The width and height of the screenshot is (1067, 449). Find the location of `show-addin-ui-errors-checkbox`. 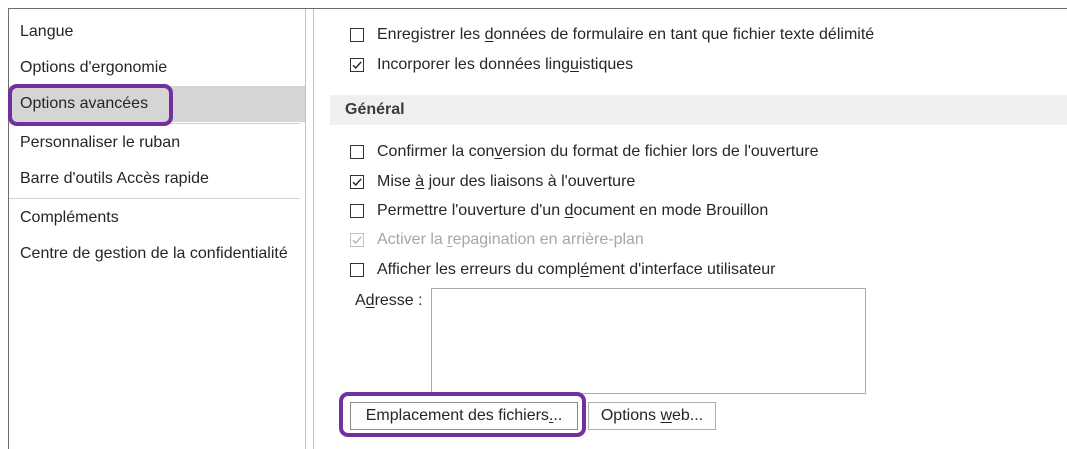

show-addin-ui-errors-checkbox is located at coordinates (357, 270).